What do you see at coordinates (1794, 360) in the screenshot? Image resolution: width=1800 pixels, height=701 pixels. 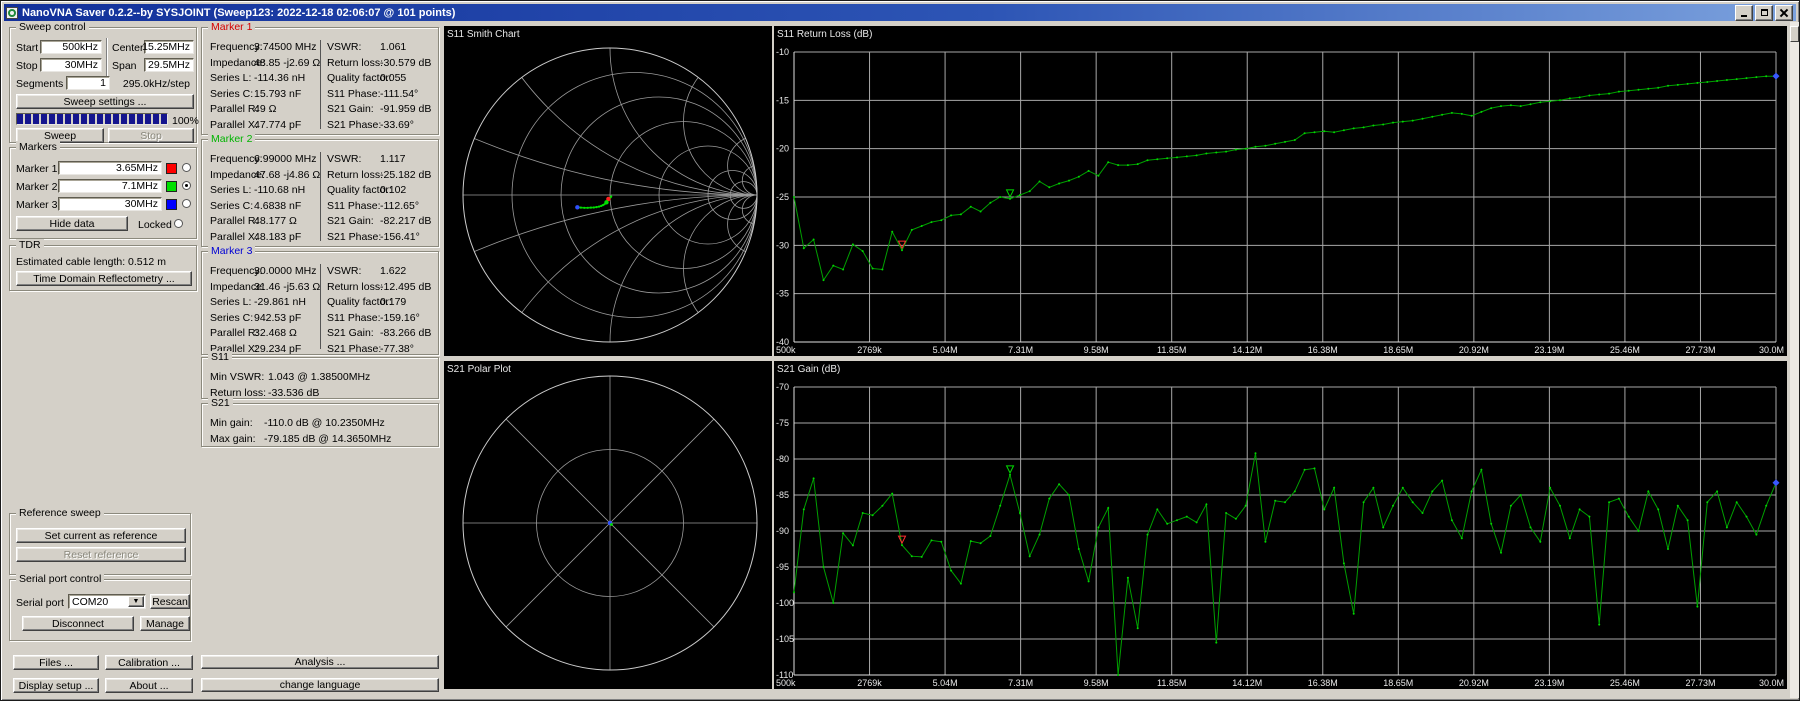 I see `vertical-scrollbar` at bounding box center [1794, 360].